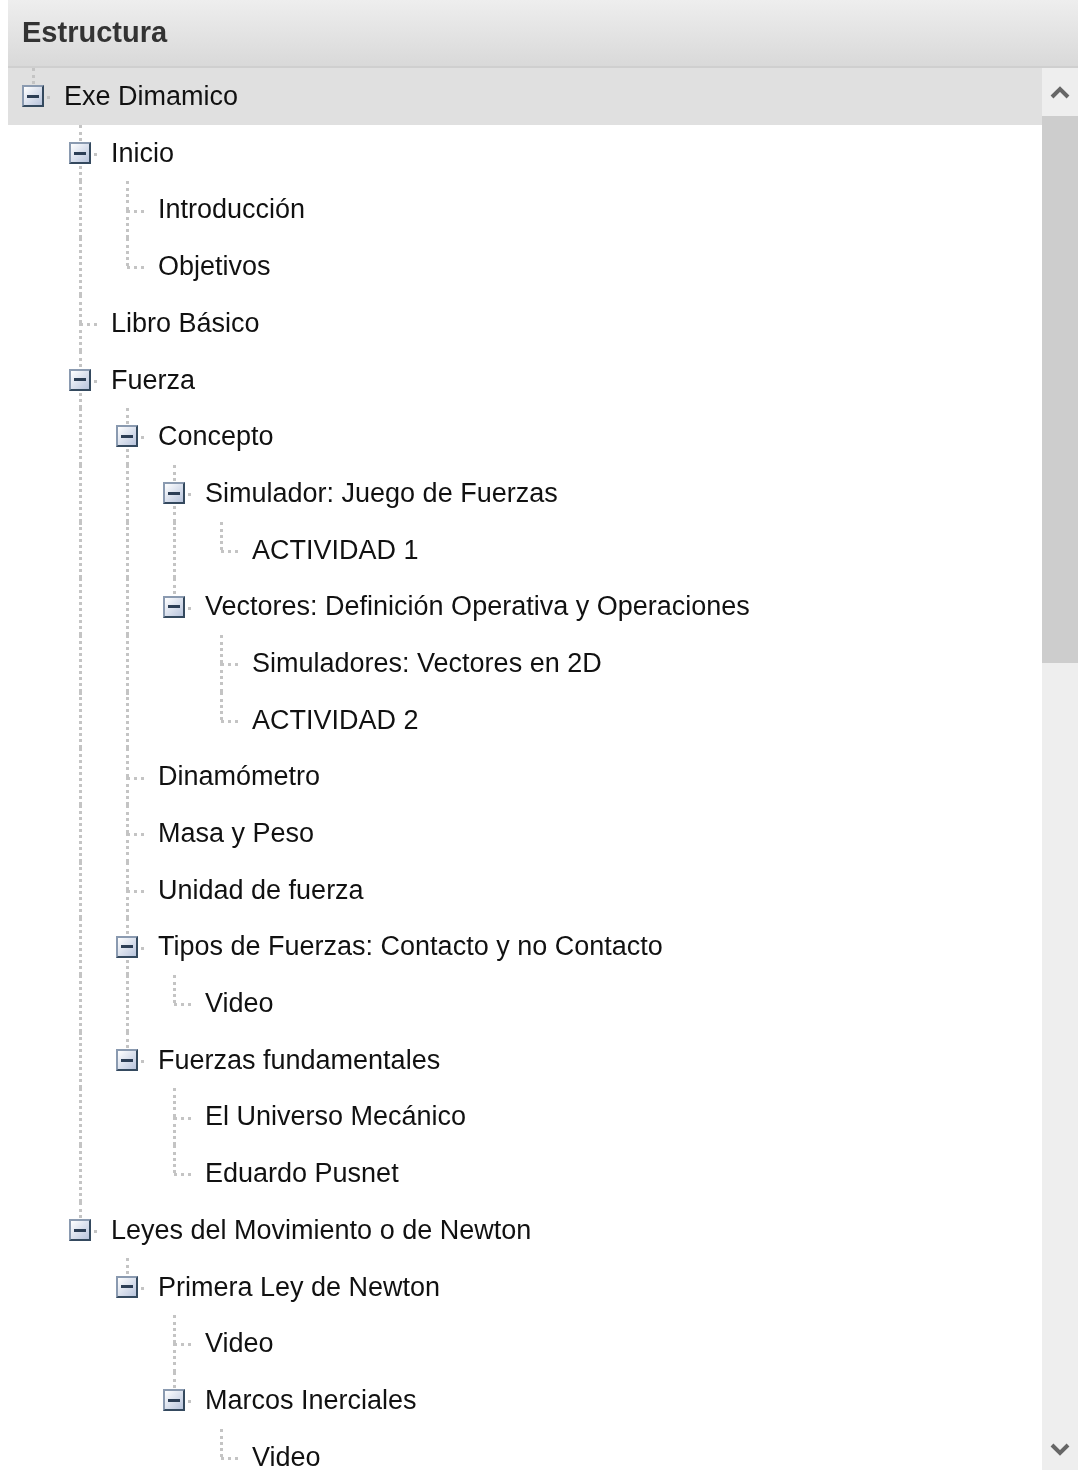 Image resolution: width=1078 pixels, height=1470 pixels. What do you see at coordinates (336, 1117) in the screenshot?
I see `tree-item-label: El Universo Mecánico` at bounding box center [336, 1117].